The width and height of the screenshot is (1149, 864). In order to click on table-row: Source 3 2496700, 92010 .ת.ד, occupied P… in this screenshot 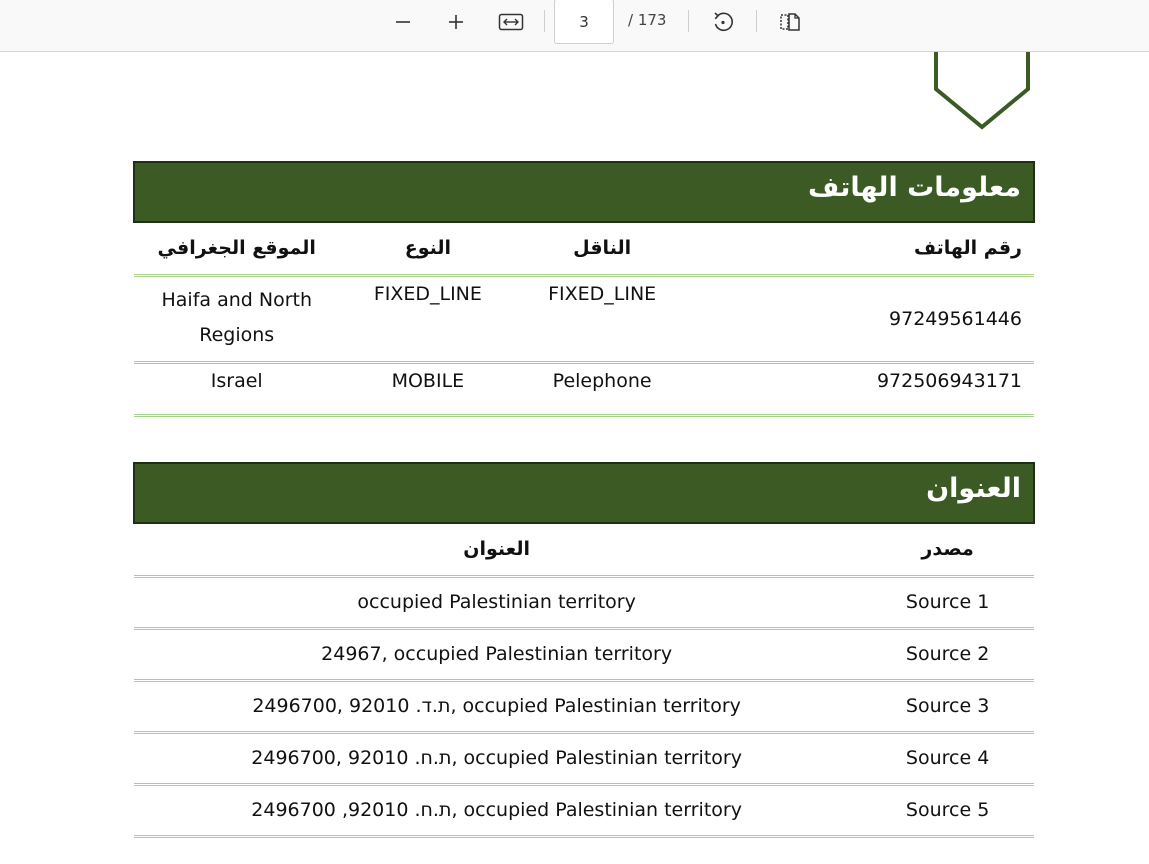, I will do `click(584, 707)`.